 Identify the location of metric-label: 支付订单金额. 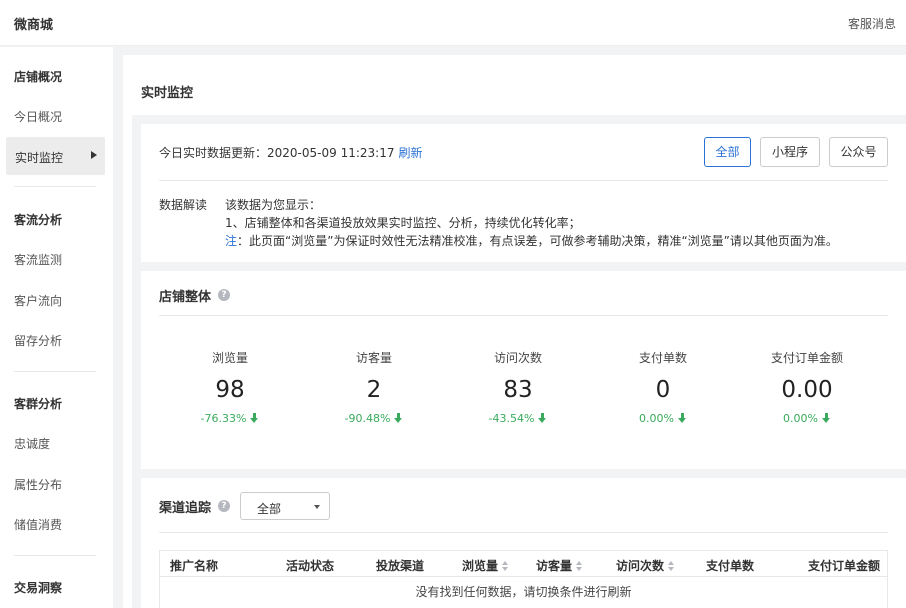
(806, 358).